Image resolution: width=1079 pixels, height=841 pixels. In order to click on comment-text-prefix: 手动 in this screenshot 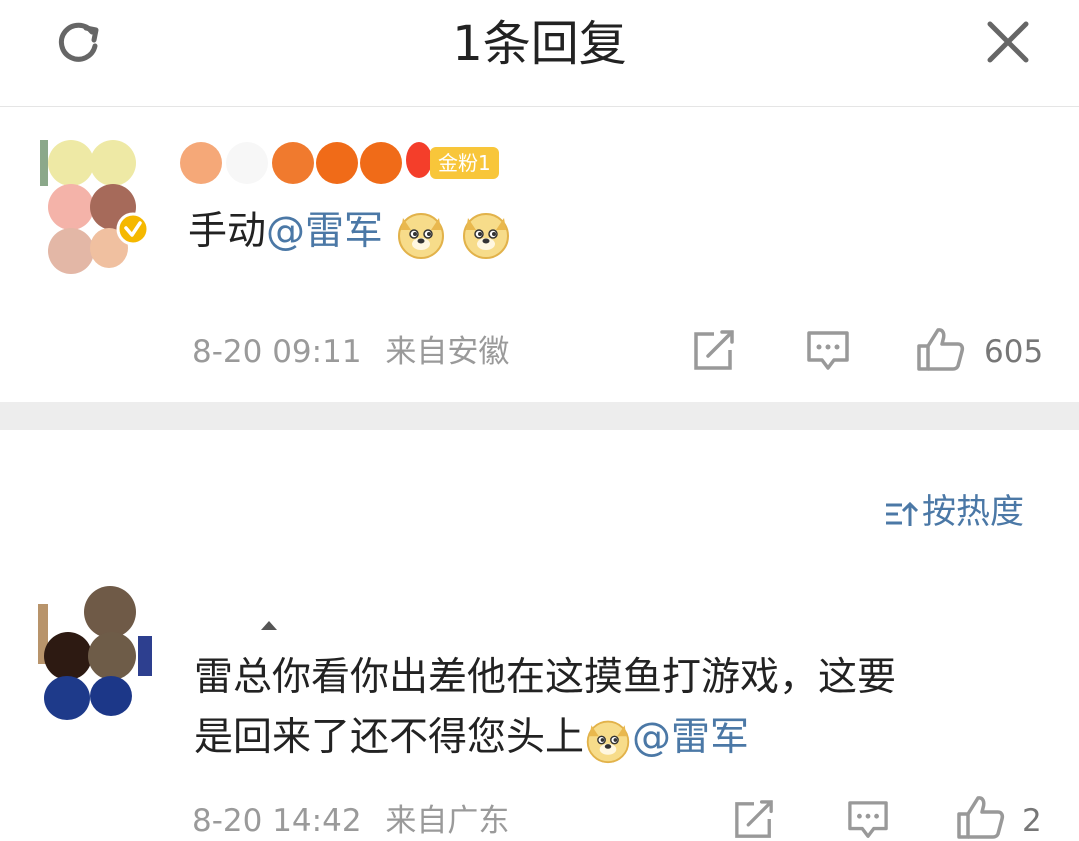, I will do `click(227, 231)`.